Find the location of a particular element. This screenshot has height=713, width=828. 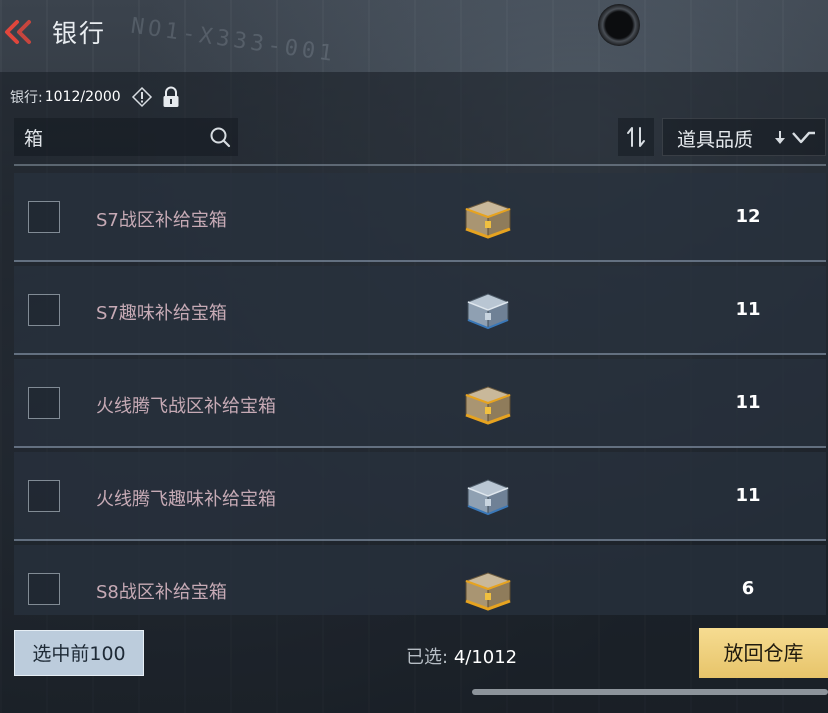

list-item: S7趣味补给宝箱 11 is located at coordinates (420, 310).